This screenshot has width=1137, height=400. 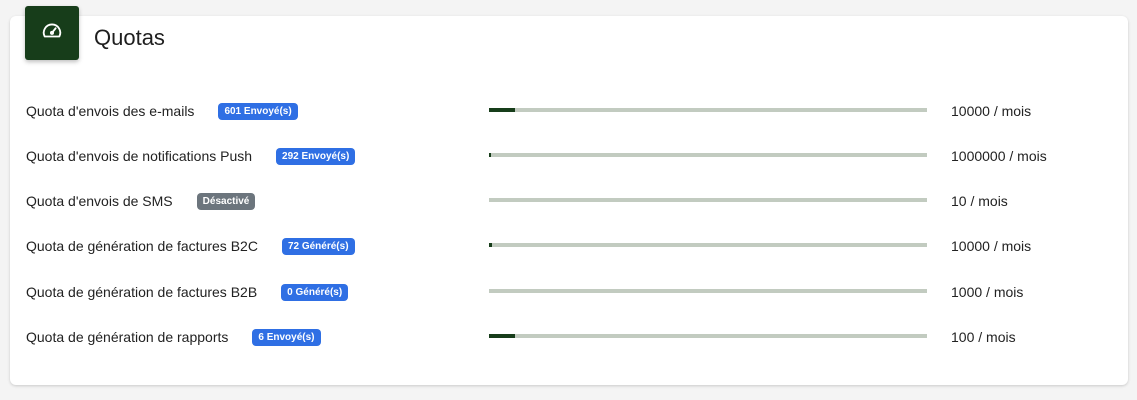 What do you see at coordinates (315, 292) in the screenshot?
I see `quota-status-badge: 0 Généré(s)` at bounding box center [315, 292].